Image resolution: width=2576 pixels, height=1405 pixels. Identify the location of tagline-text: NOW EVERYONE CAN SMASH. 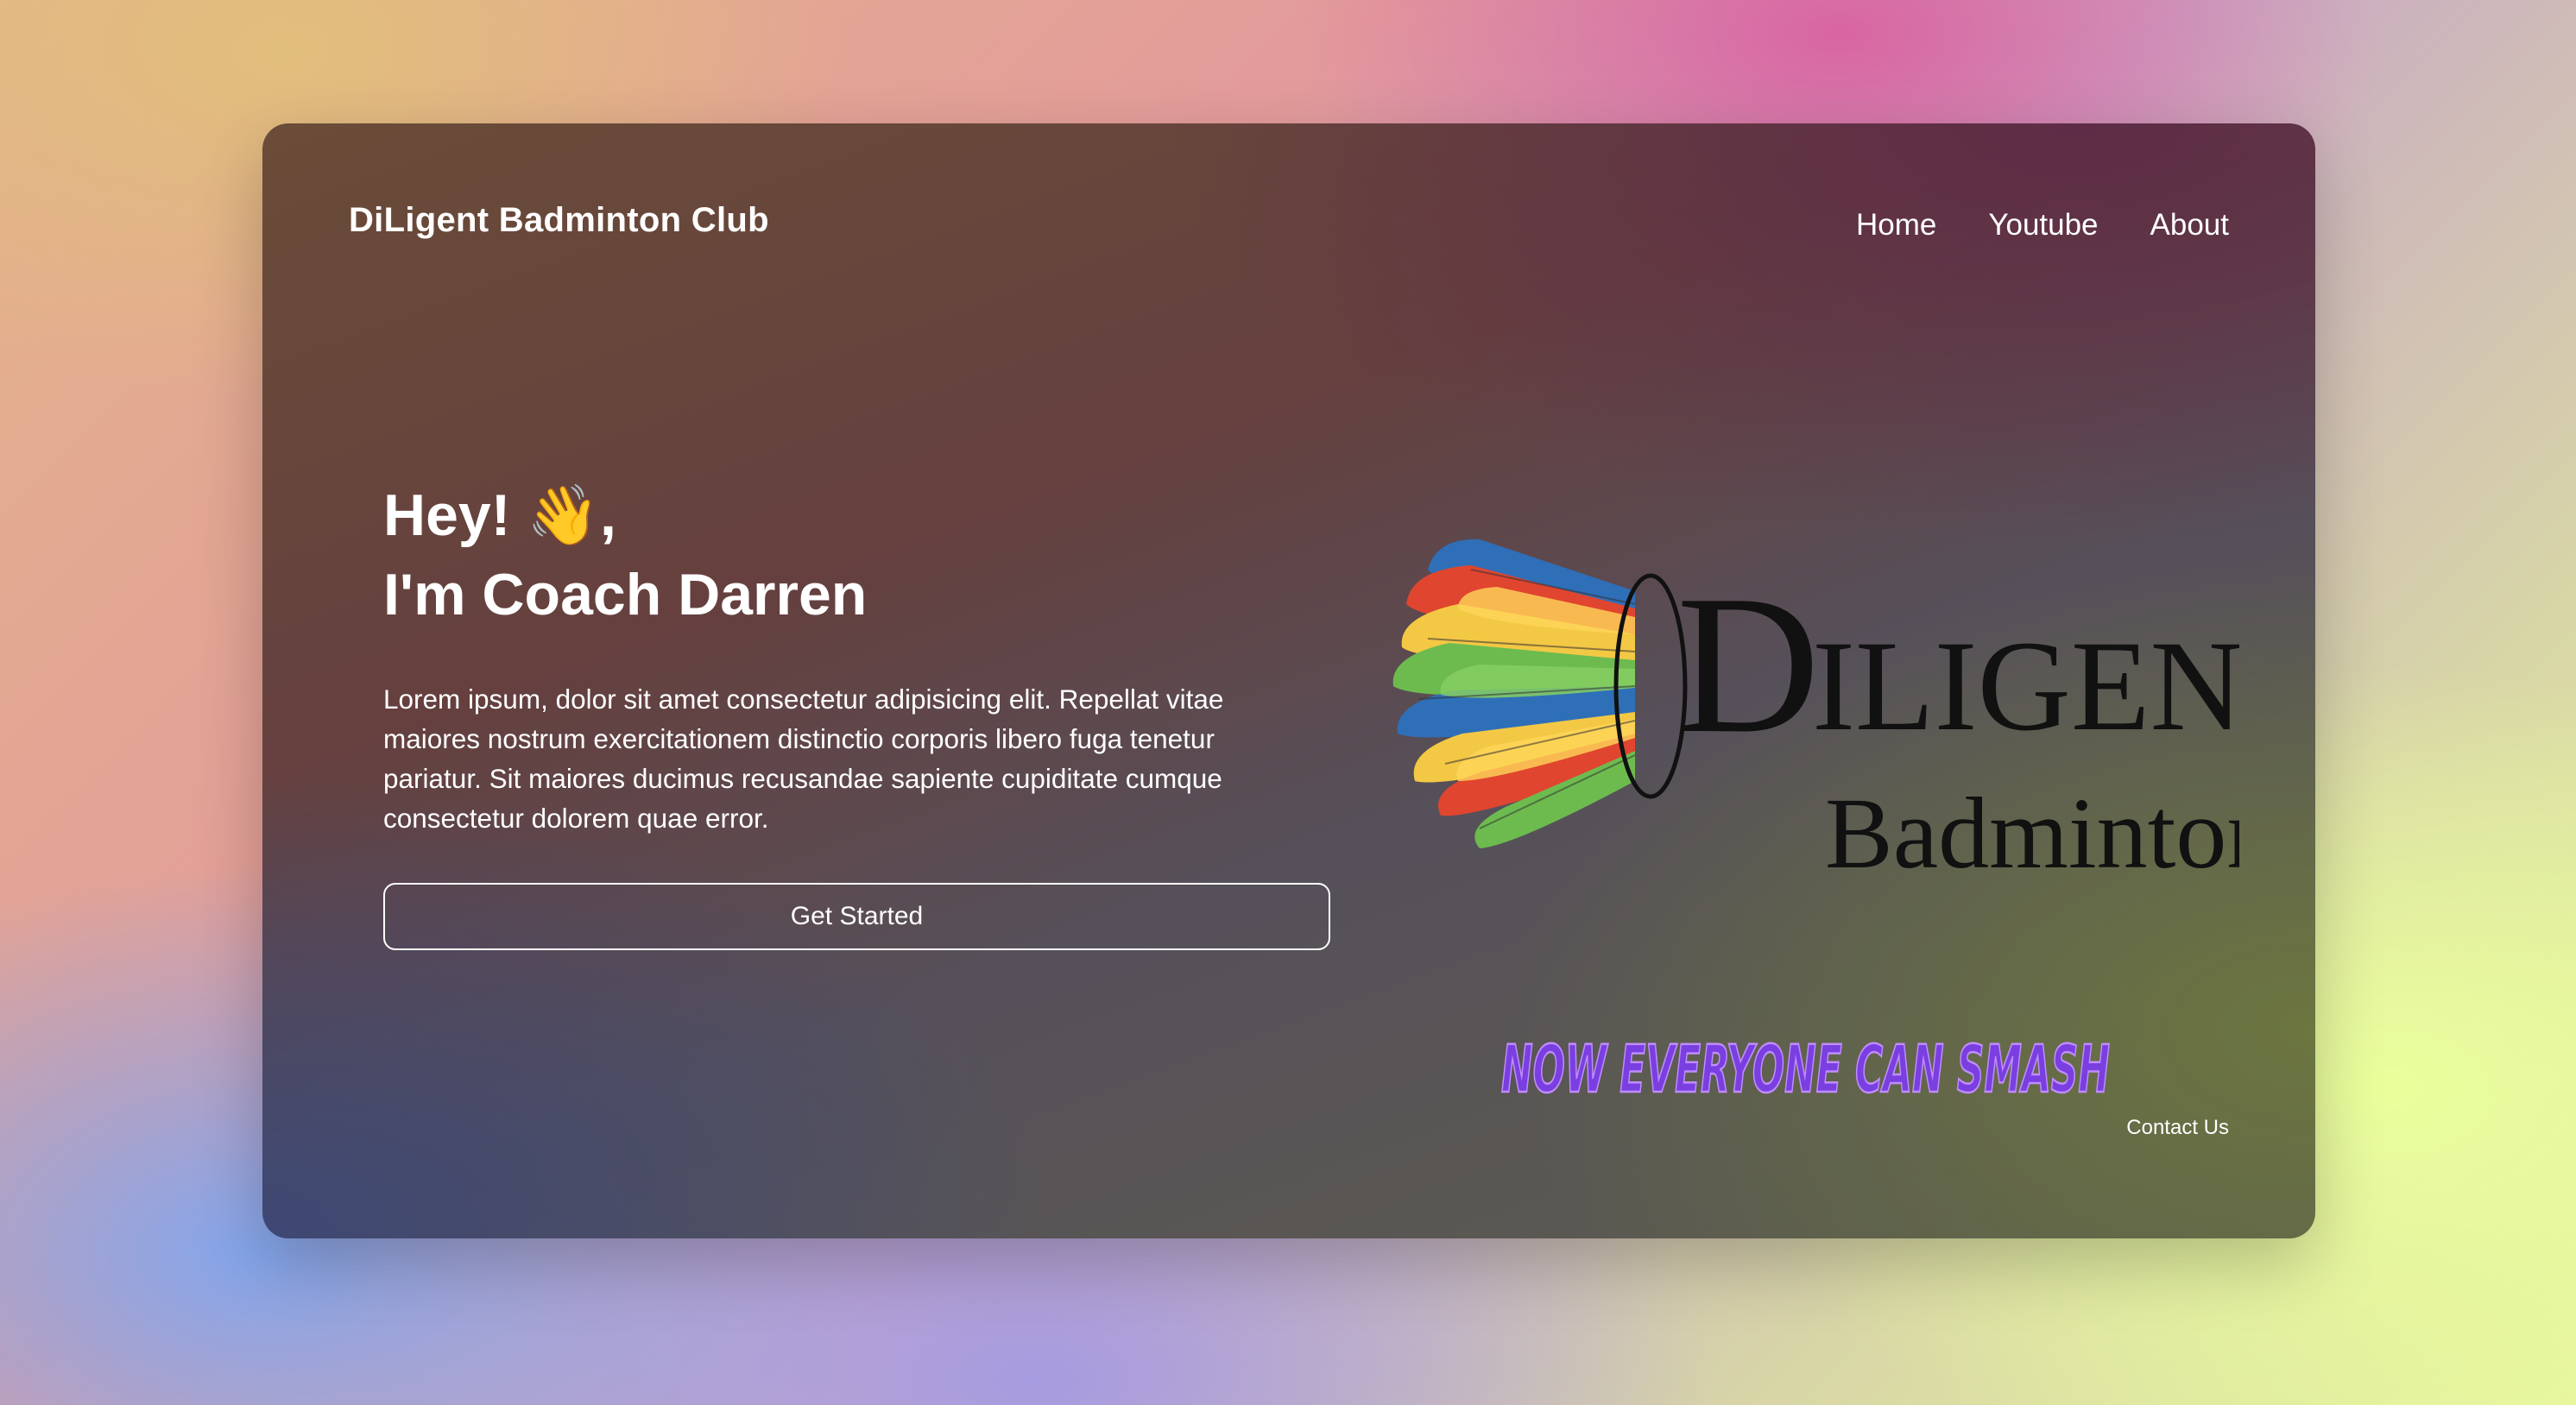
(1805, 1068).